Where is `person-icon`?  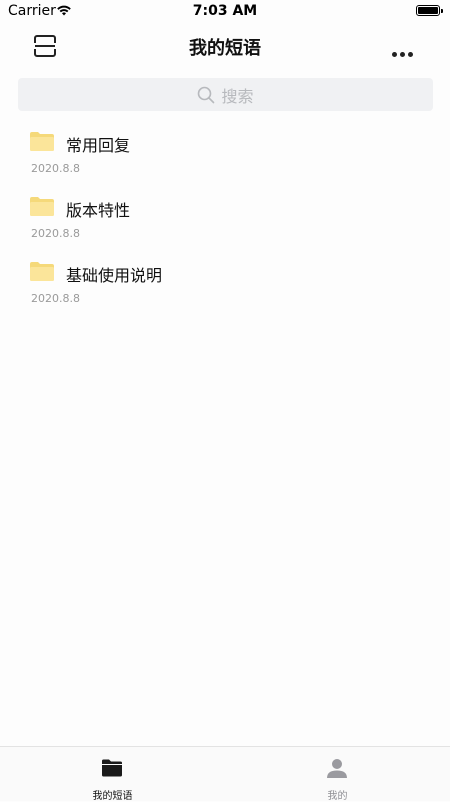
person-icon is located at coordinates (337, 768).